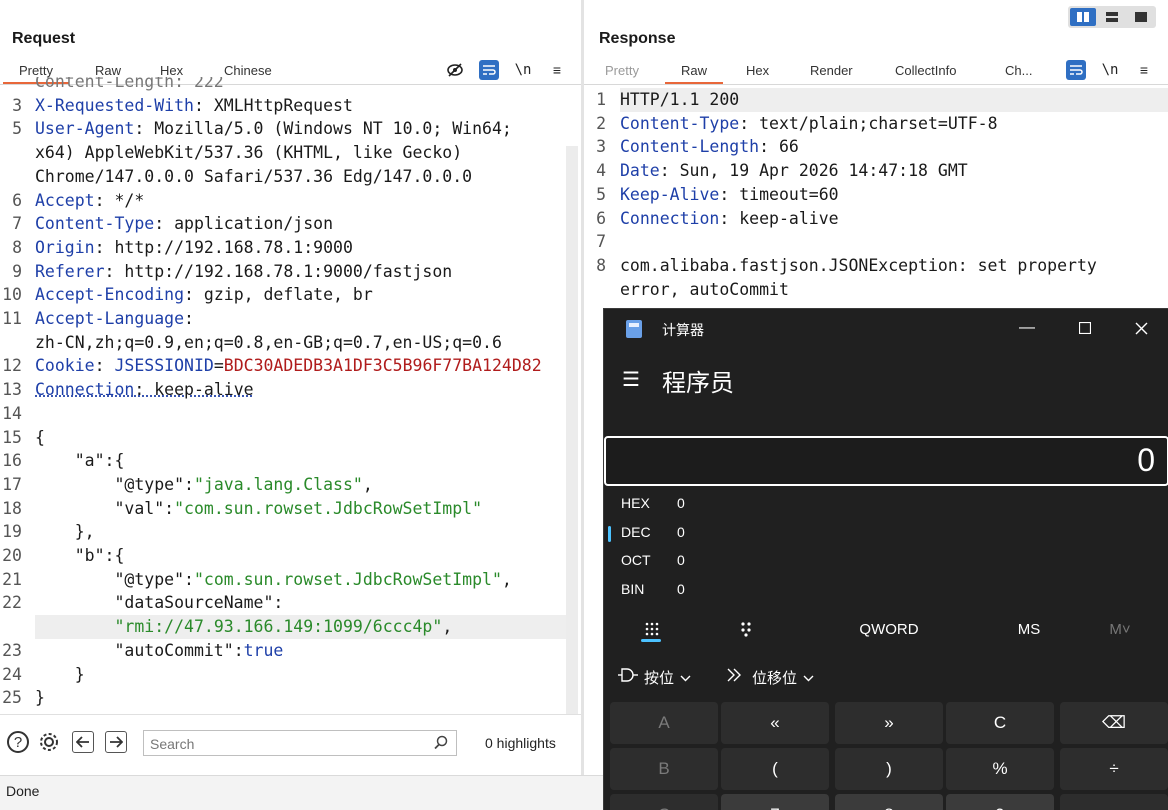 This screenshot has height=810, width=1168. What do you see at coordinates (1120, 629) in the screenshot?
I see `memory-list-button: M˅` at bounding box center [1120, 629].